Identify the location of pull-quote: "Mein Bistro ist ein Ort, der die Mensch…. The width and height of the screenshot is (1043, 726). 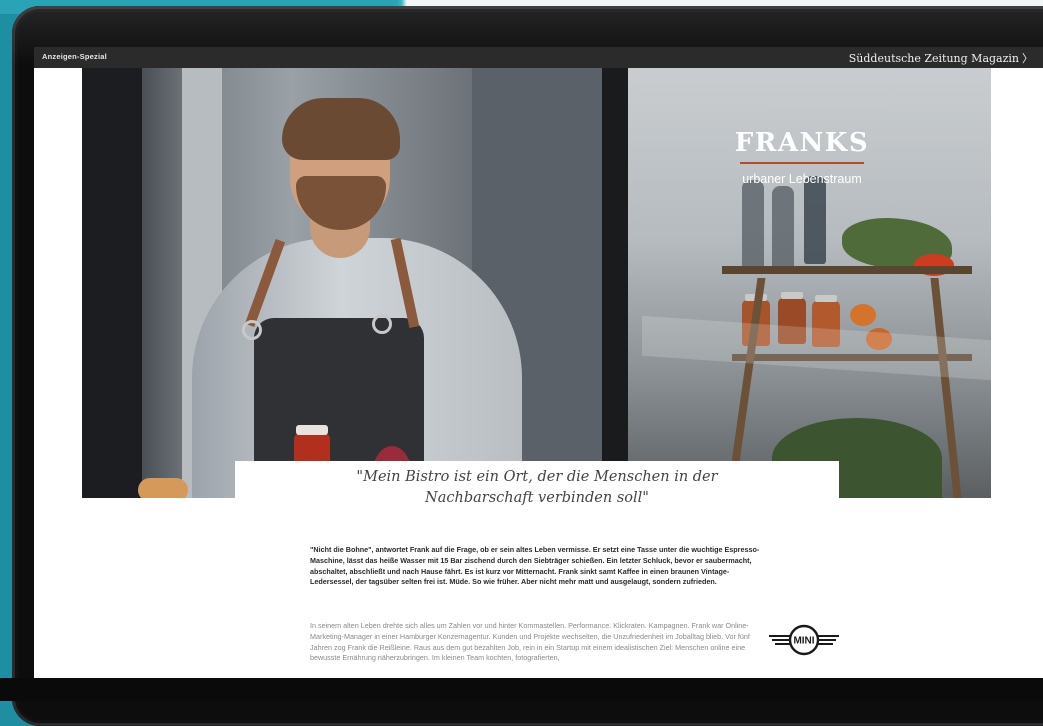
(537, 485).